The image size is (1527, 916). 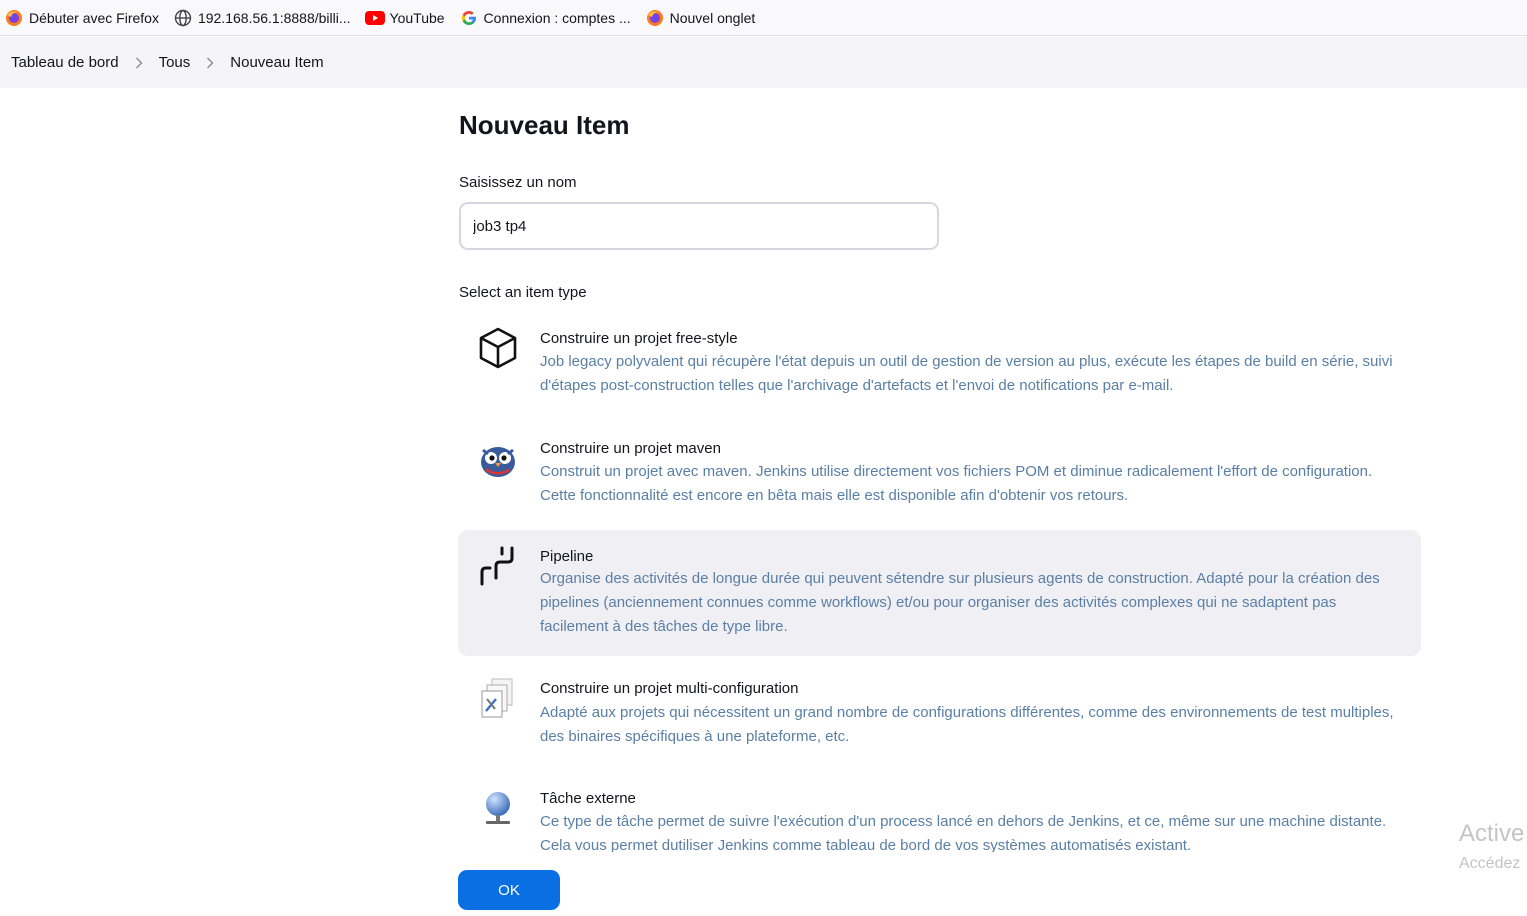 What do you see at coordinates (1492, 833) in the screenshot?
I see `windows-activation-watermark: Active` at bounding box center [1492, 833].